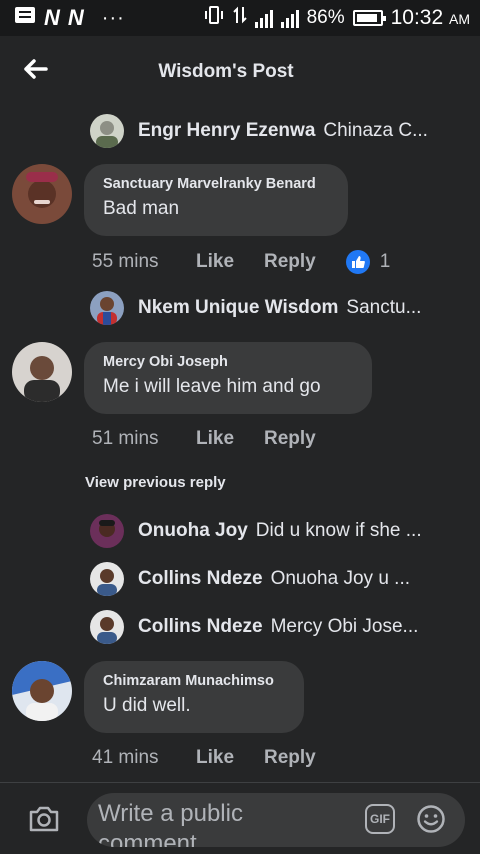 The height and width of the screenshot is (854, 480). What do you see at coordinates (155, 482) in the screenshot?
I see `view-previous-replies-link: View previous reply` at bounding box center [155, 482].